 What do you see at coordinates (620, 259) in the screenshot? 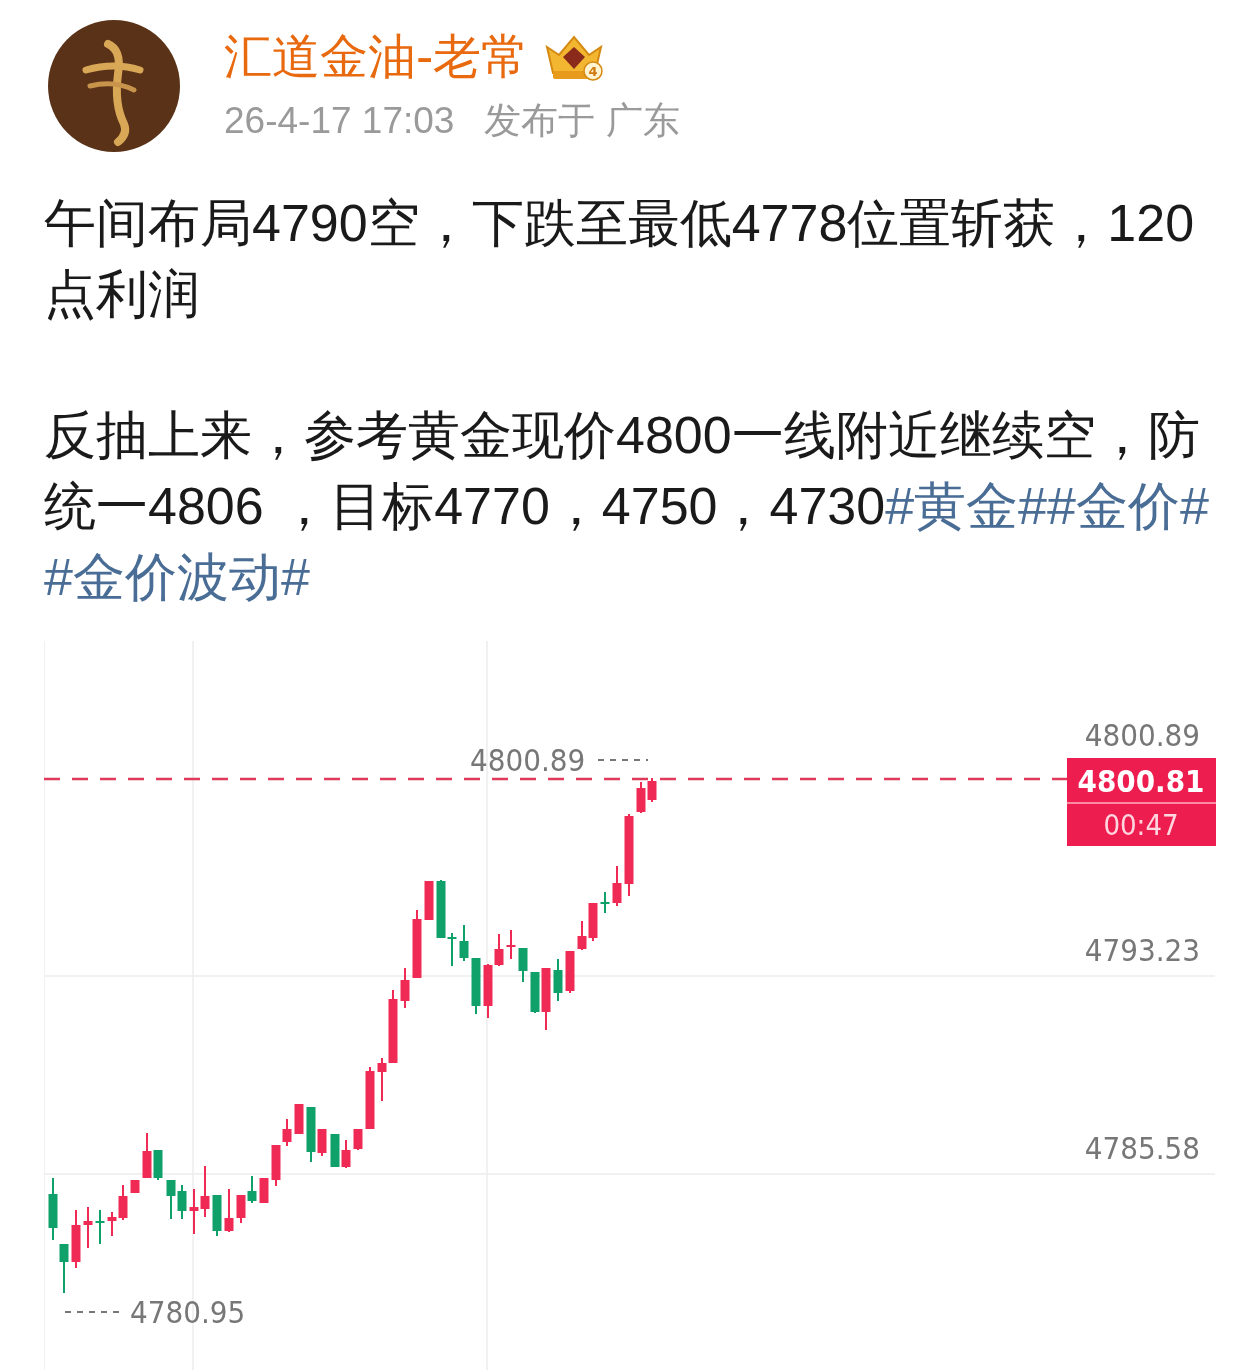
I see `post-text: 午间布局4790空，下跌至最低4778位置斩获，120点利润` at bounding box center [620, 259].